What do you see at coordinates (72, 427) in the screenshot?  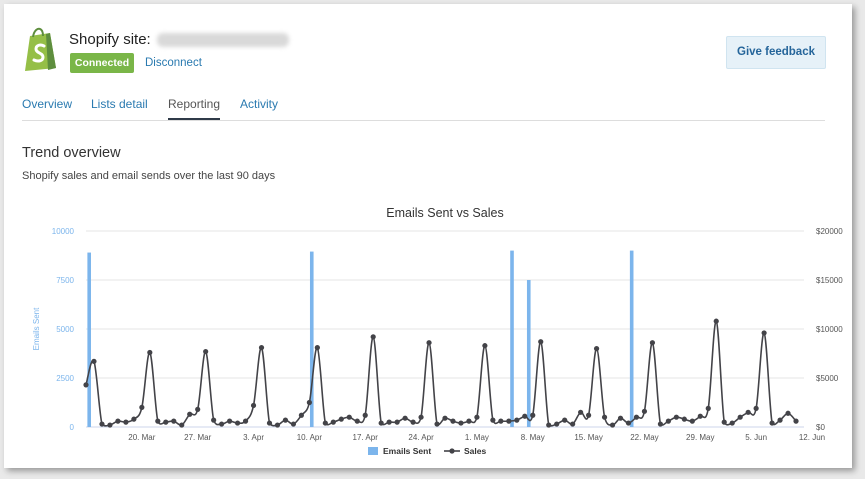 I see `y-tick-label: 0` at bounding box center [72, 427].